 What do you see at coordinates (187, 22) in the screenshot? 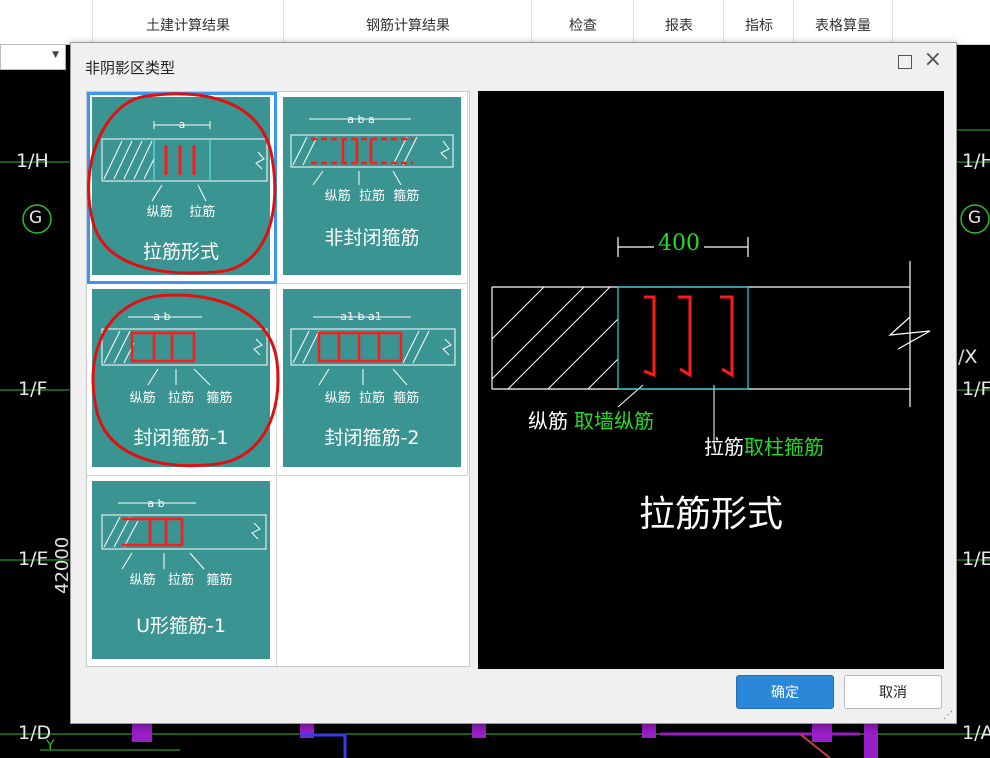
I see `tab-civil-results: 土建计算结果` at bounding box center [187, 22].